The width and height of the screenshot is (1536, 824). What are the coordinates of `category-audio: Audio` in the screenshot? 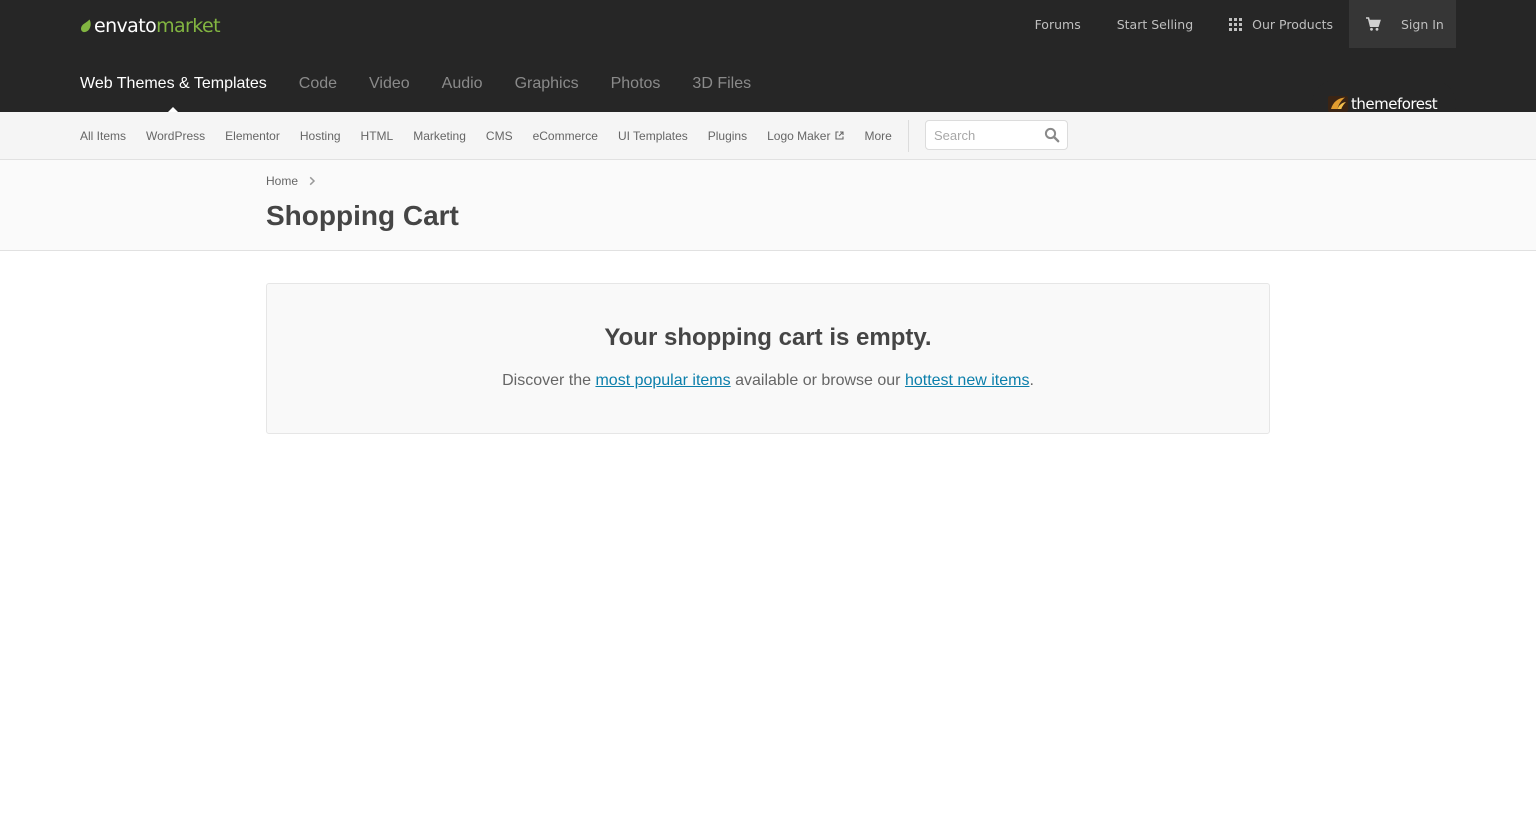 It's located at (462, 84).